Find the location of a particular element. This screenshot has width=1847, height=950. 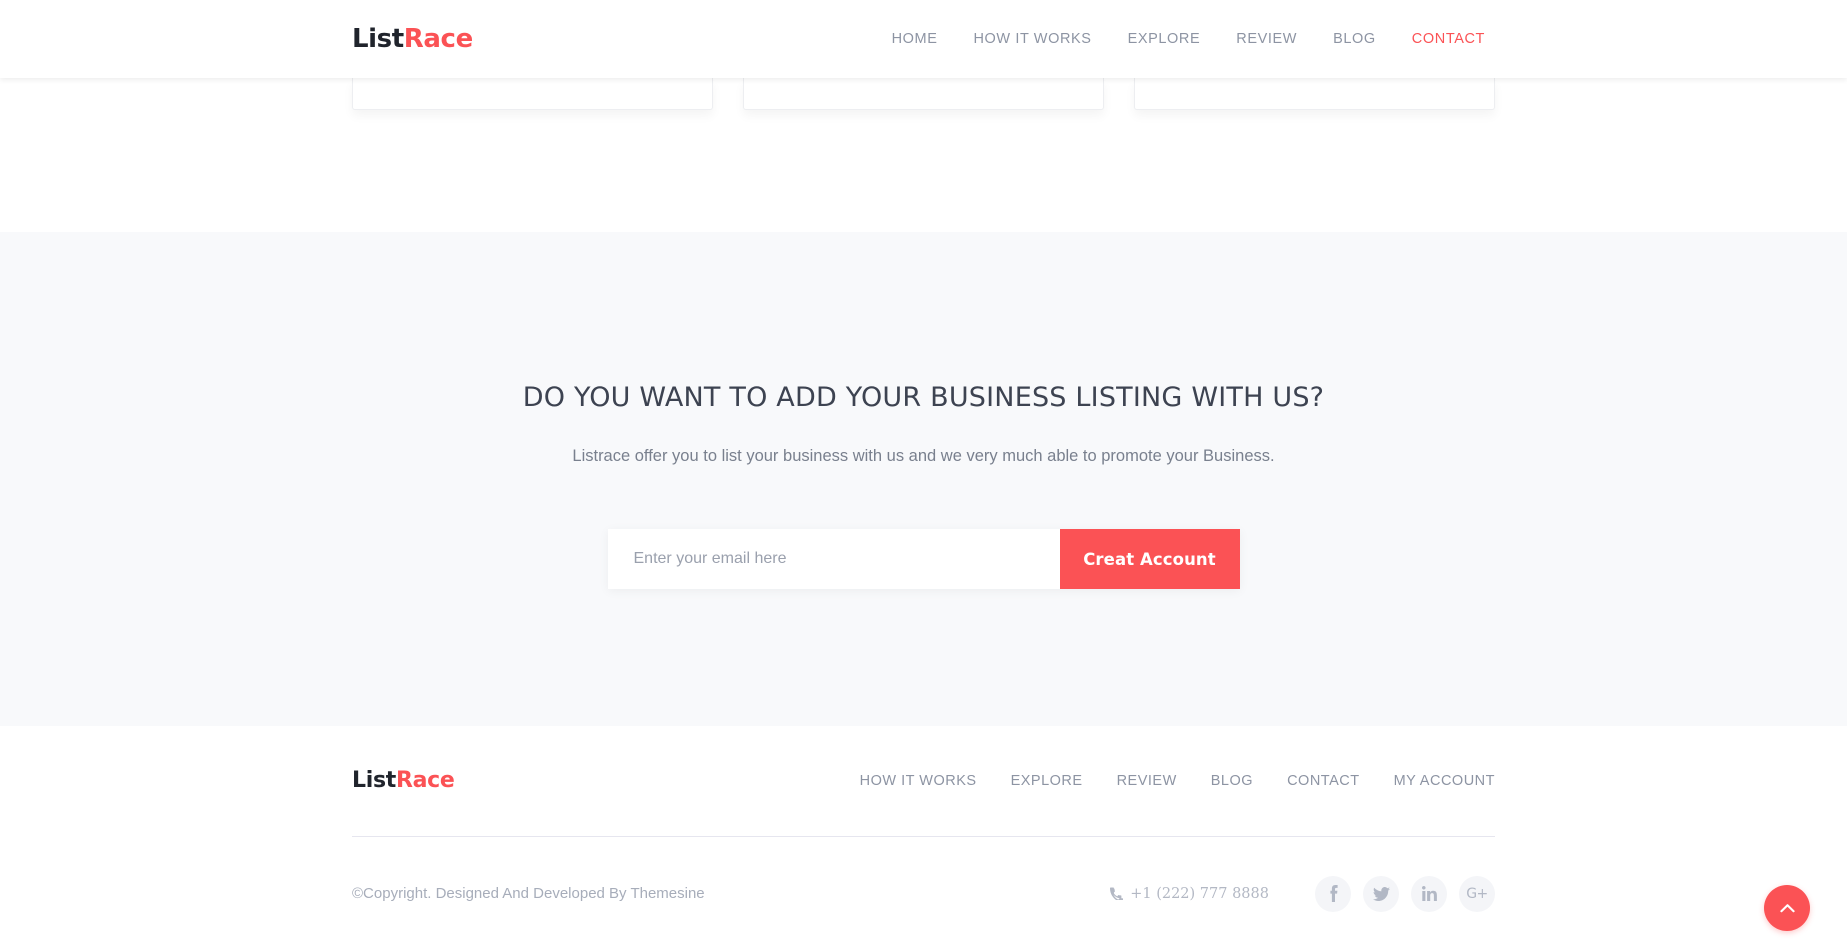

footer-nav-item-explore: EXPLORE is located at coordinates (1047, 781).